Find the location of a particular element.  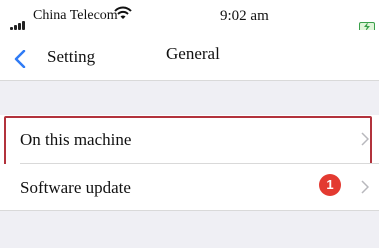

section-spacer is located at coordinates (189, 98).